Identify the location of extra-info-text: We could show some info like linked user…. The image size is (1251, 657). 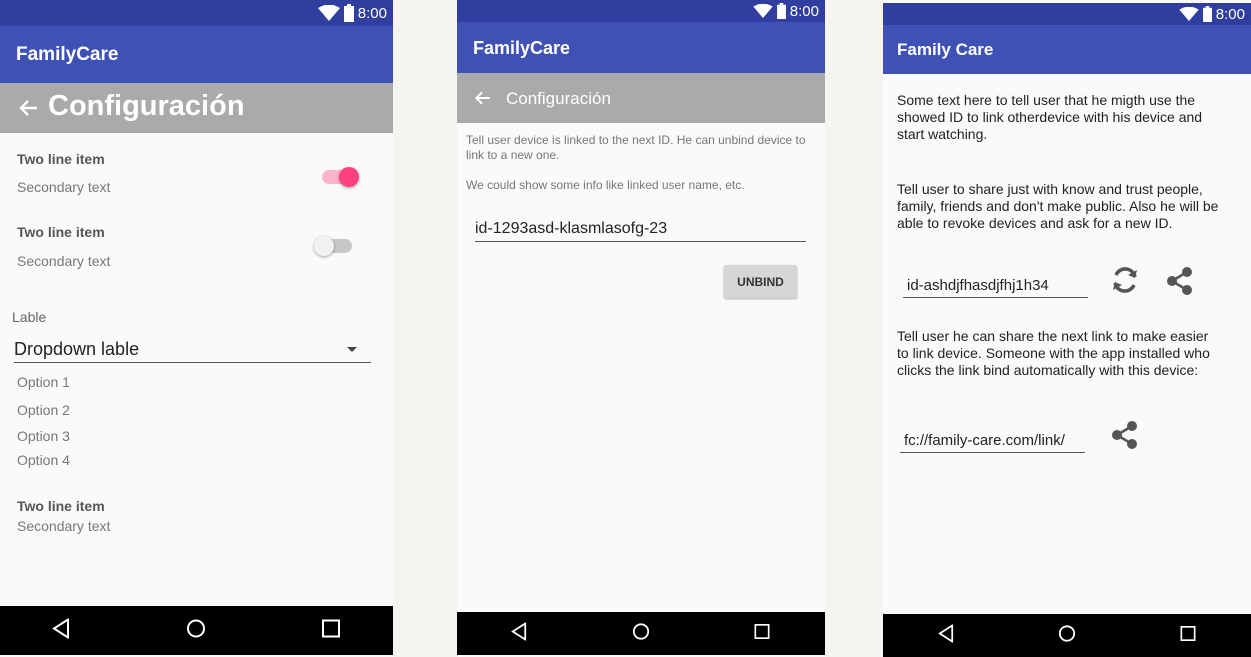
(605, 185).